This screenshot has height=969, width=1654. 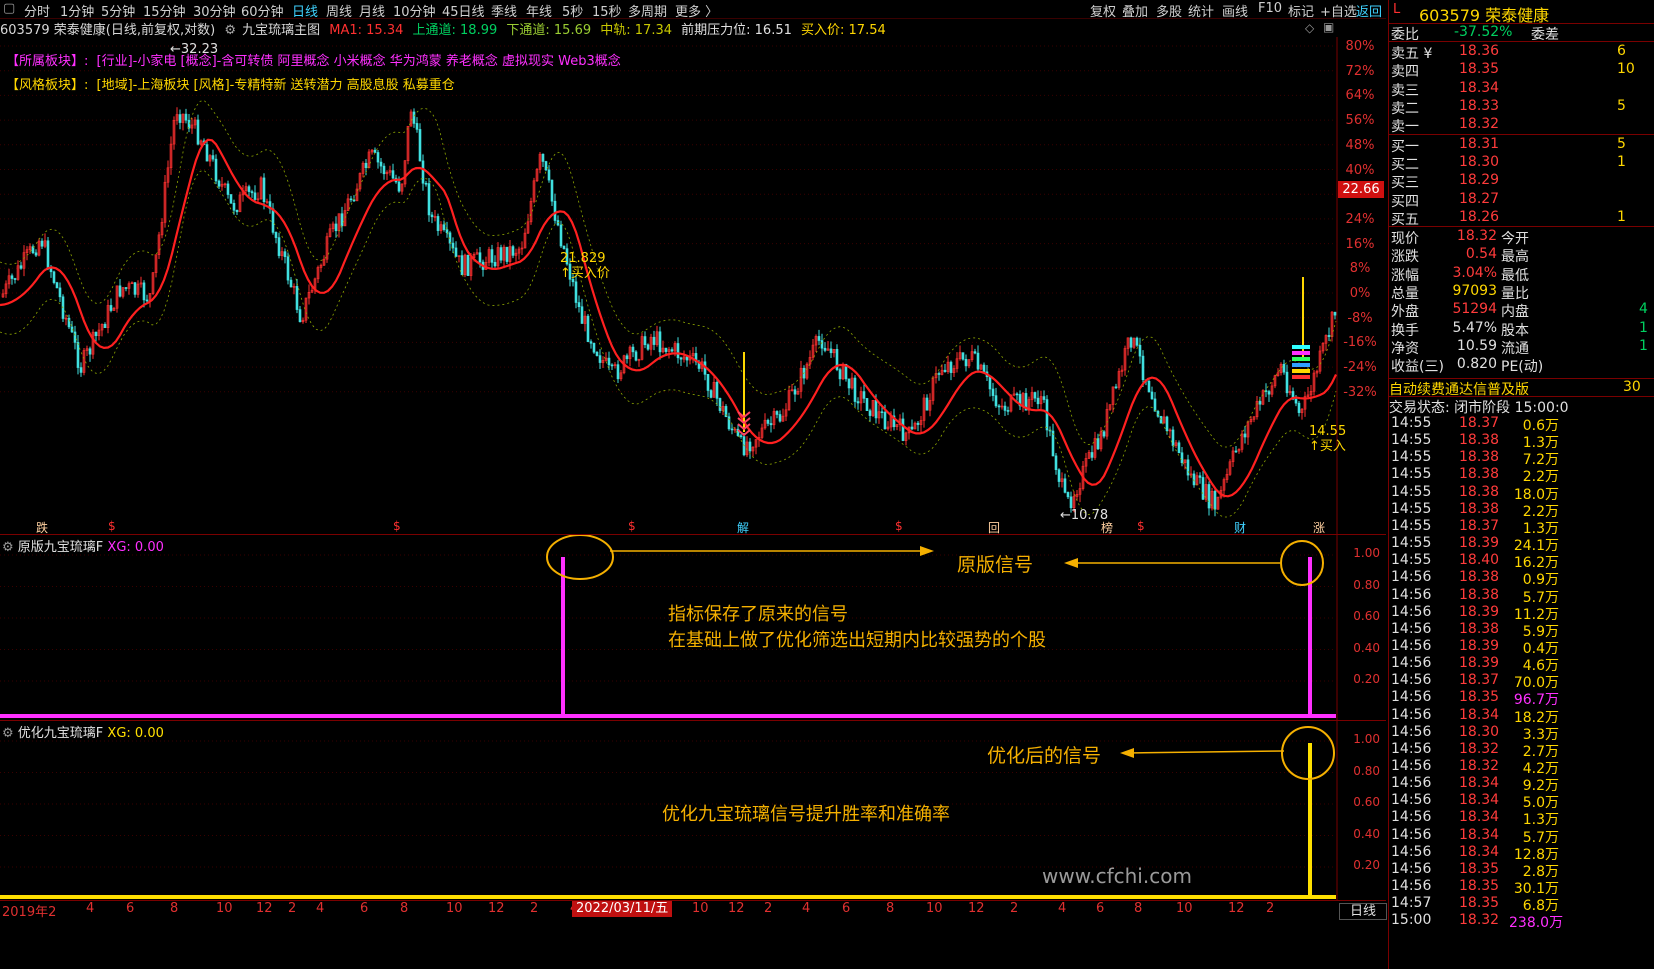 I want to click on date-tick: 2, so click(x=534, y=908).